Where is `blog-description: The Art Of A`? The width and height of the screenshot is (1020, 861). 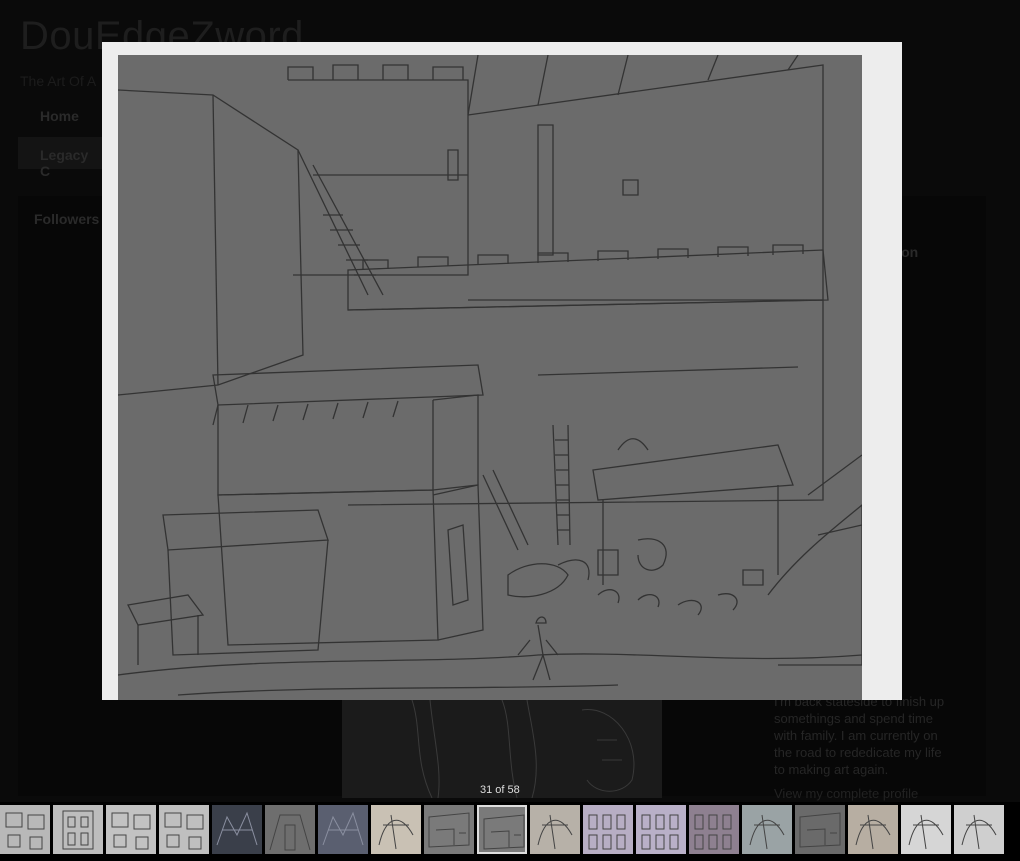 blog-description: The Art Of A is located at coordinates (58, 81).